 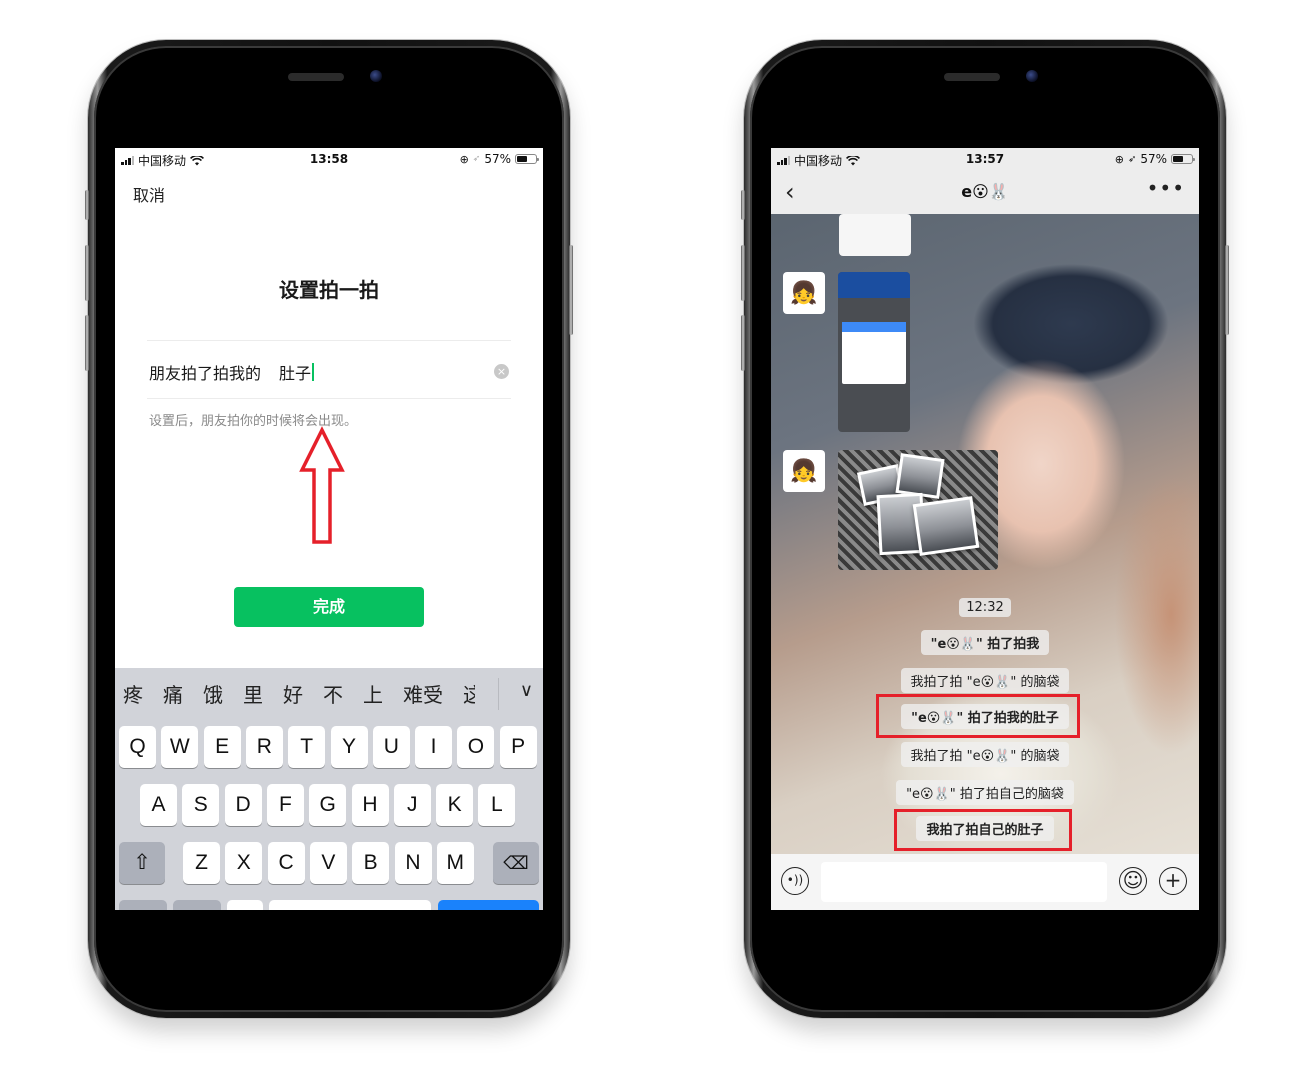 What do you see at coordinates (313, 372) in the screenshot?
I see `text-cursor` at bounding box center [313, 372].